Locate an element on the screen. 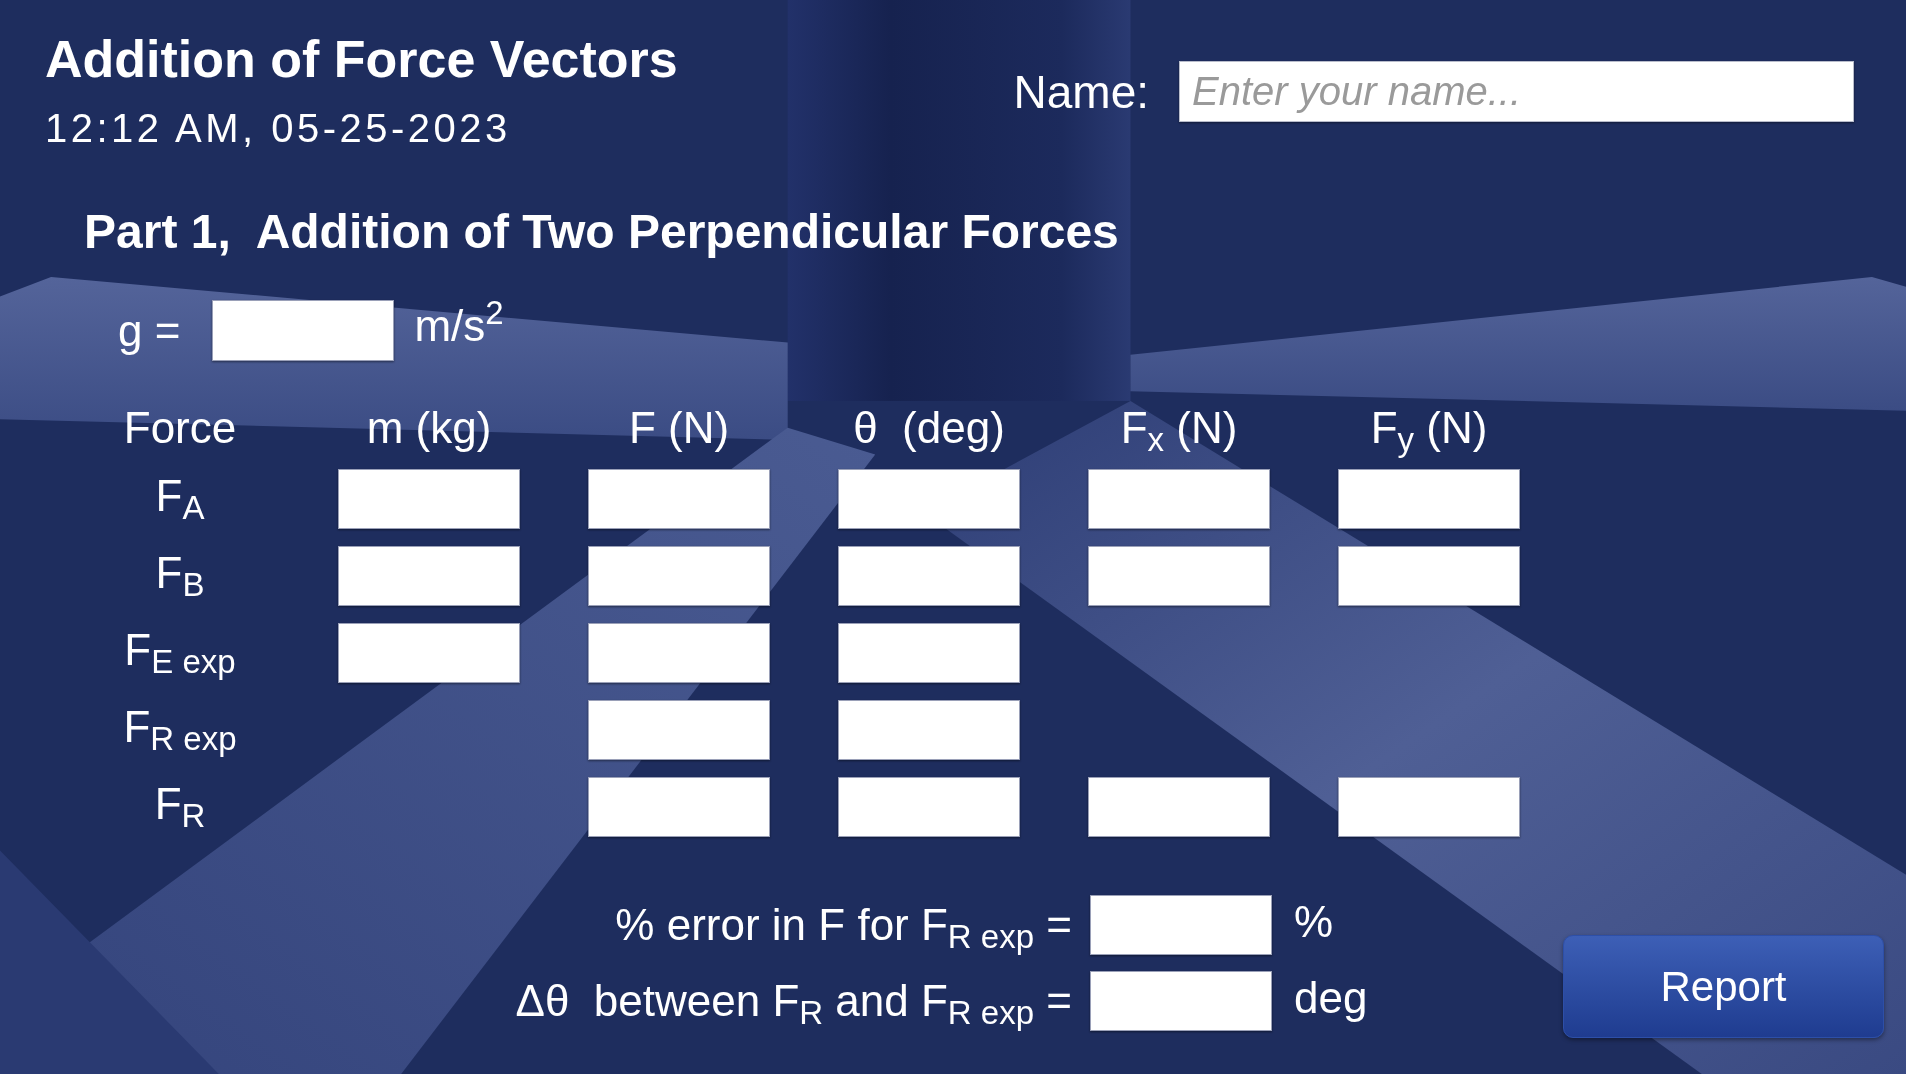 The image size is (1906, 1074). name-label: Name: is located at coordinates (1081, 91).